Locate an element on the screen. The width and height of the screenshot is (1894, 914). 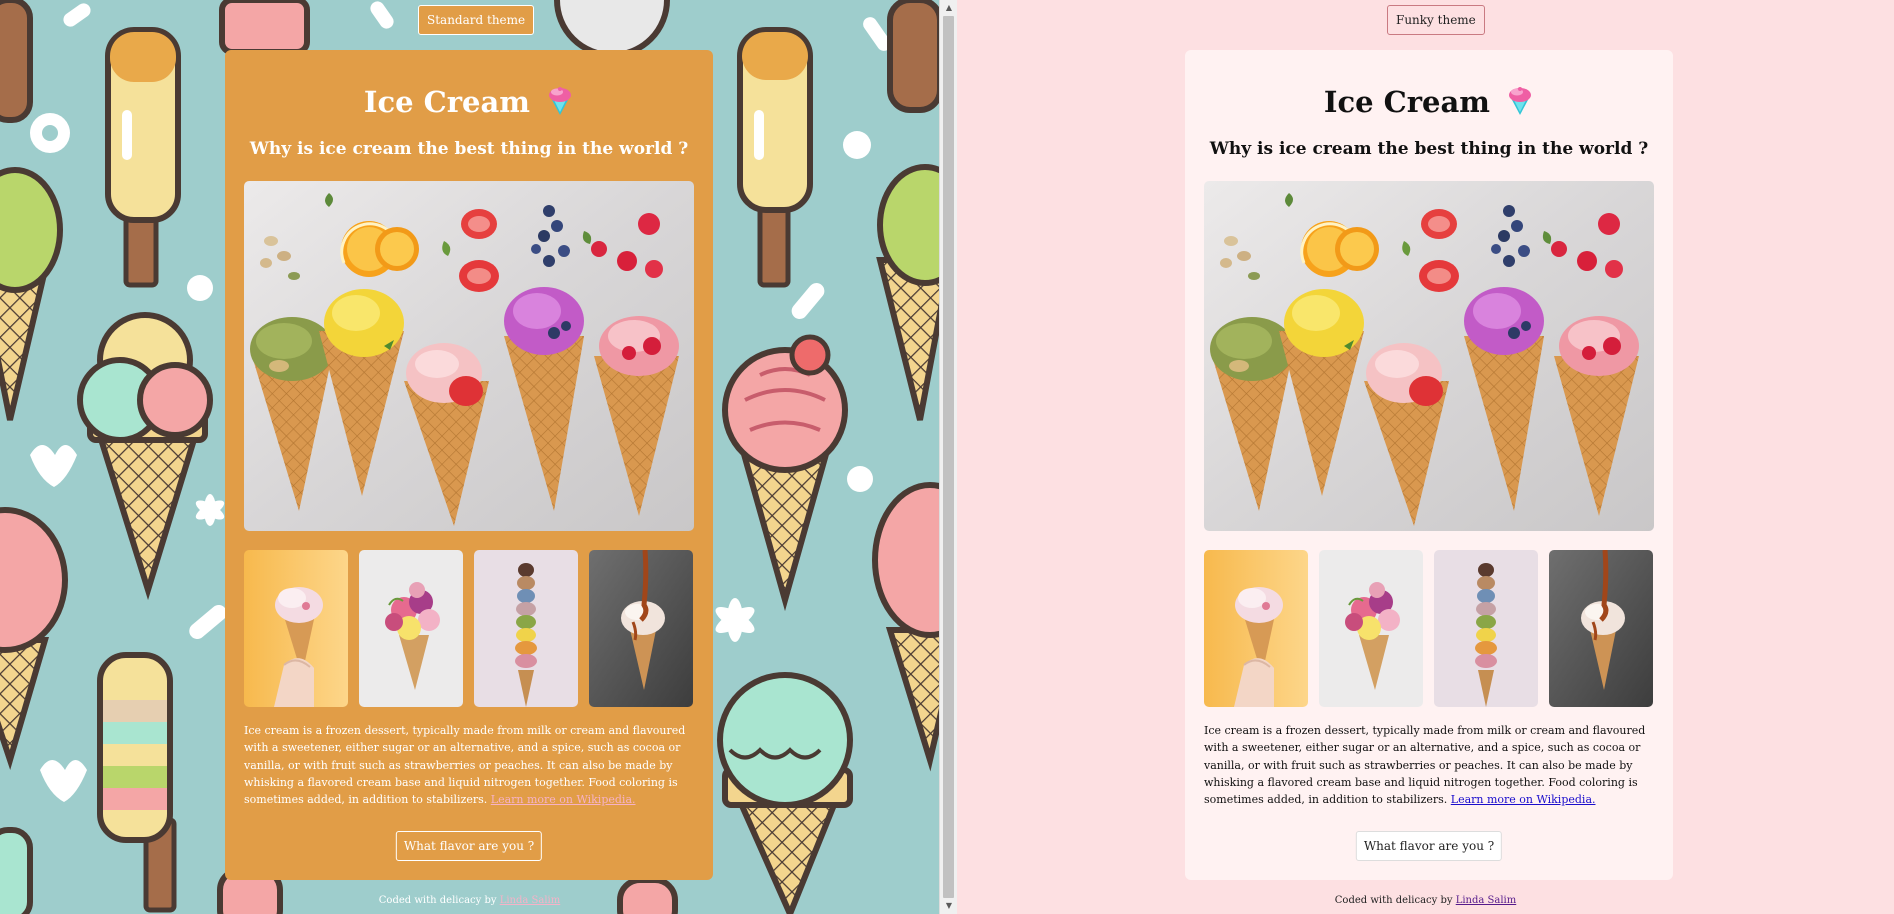
vertical-scrollbar: ▲ ▼ is located at coordinates (948, 457).